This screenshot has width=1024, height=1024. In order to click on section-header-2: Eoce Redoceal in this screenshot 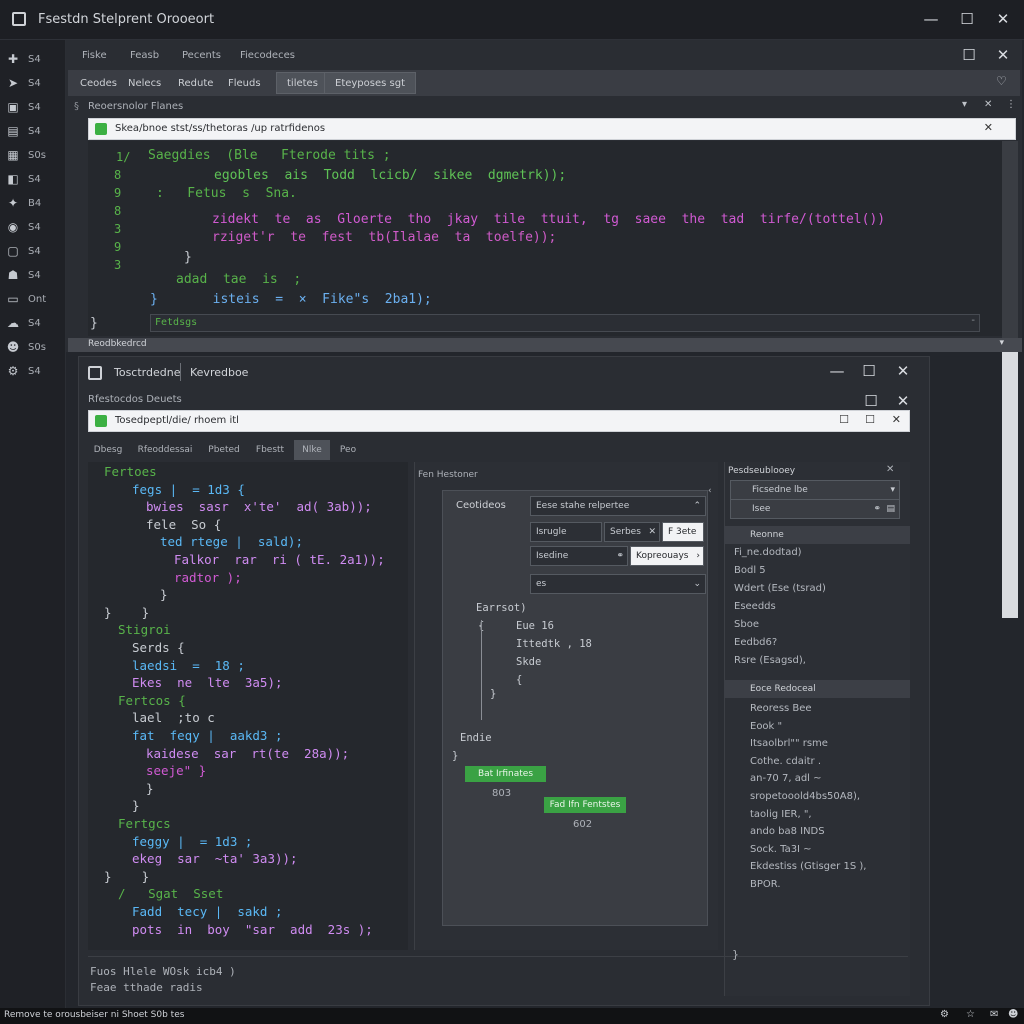, I will do `click(817, 689)`.